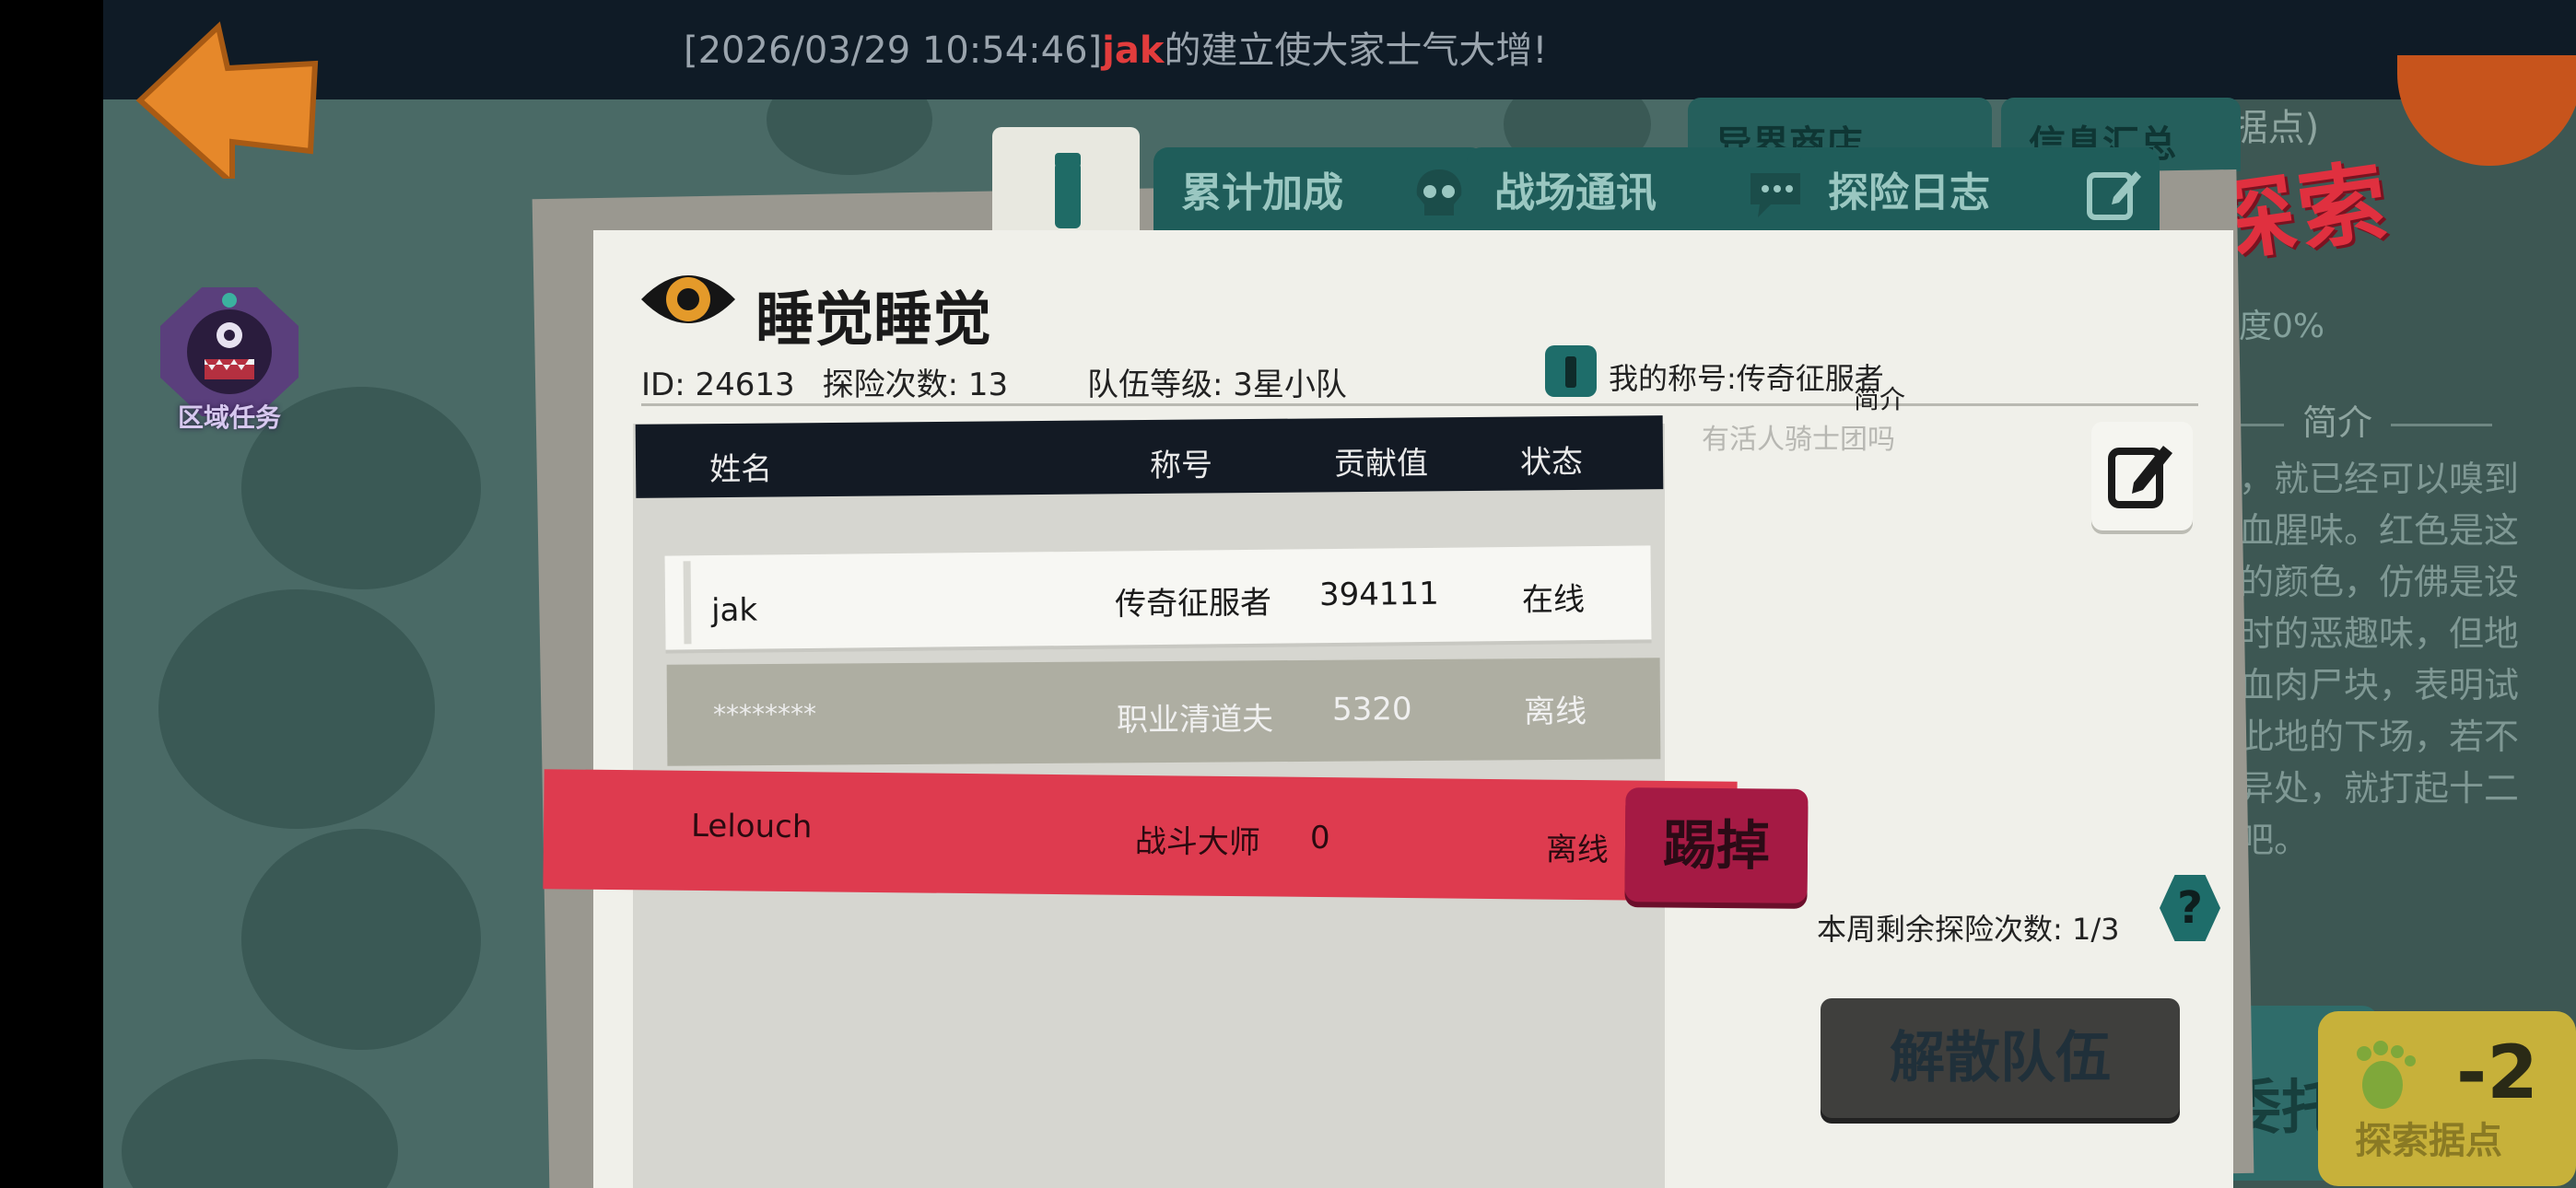  Describe the element at coordinates (1217, 385) in the screenshot. I see `team-level: 队伍等级: 3星小队` at that location.